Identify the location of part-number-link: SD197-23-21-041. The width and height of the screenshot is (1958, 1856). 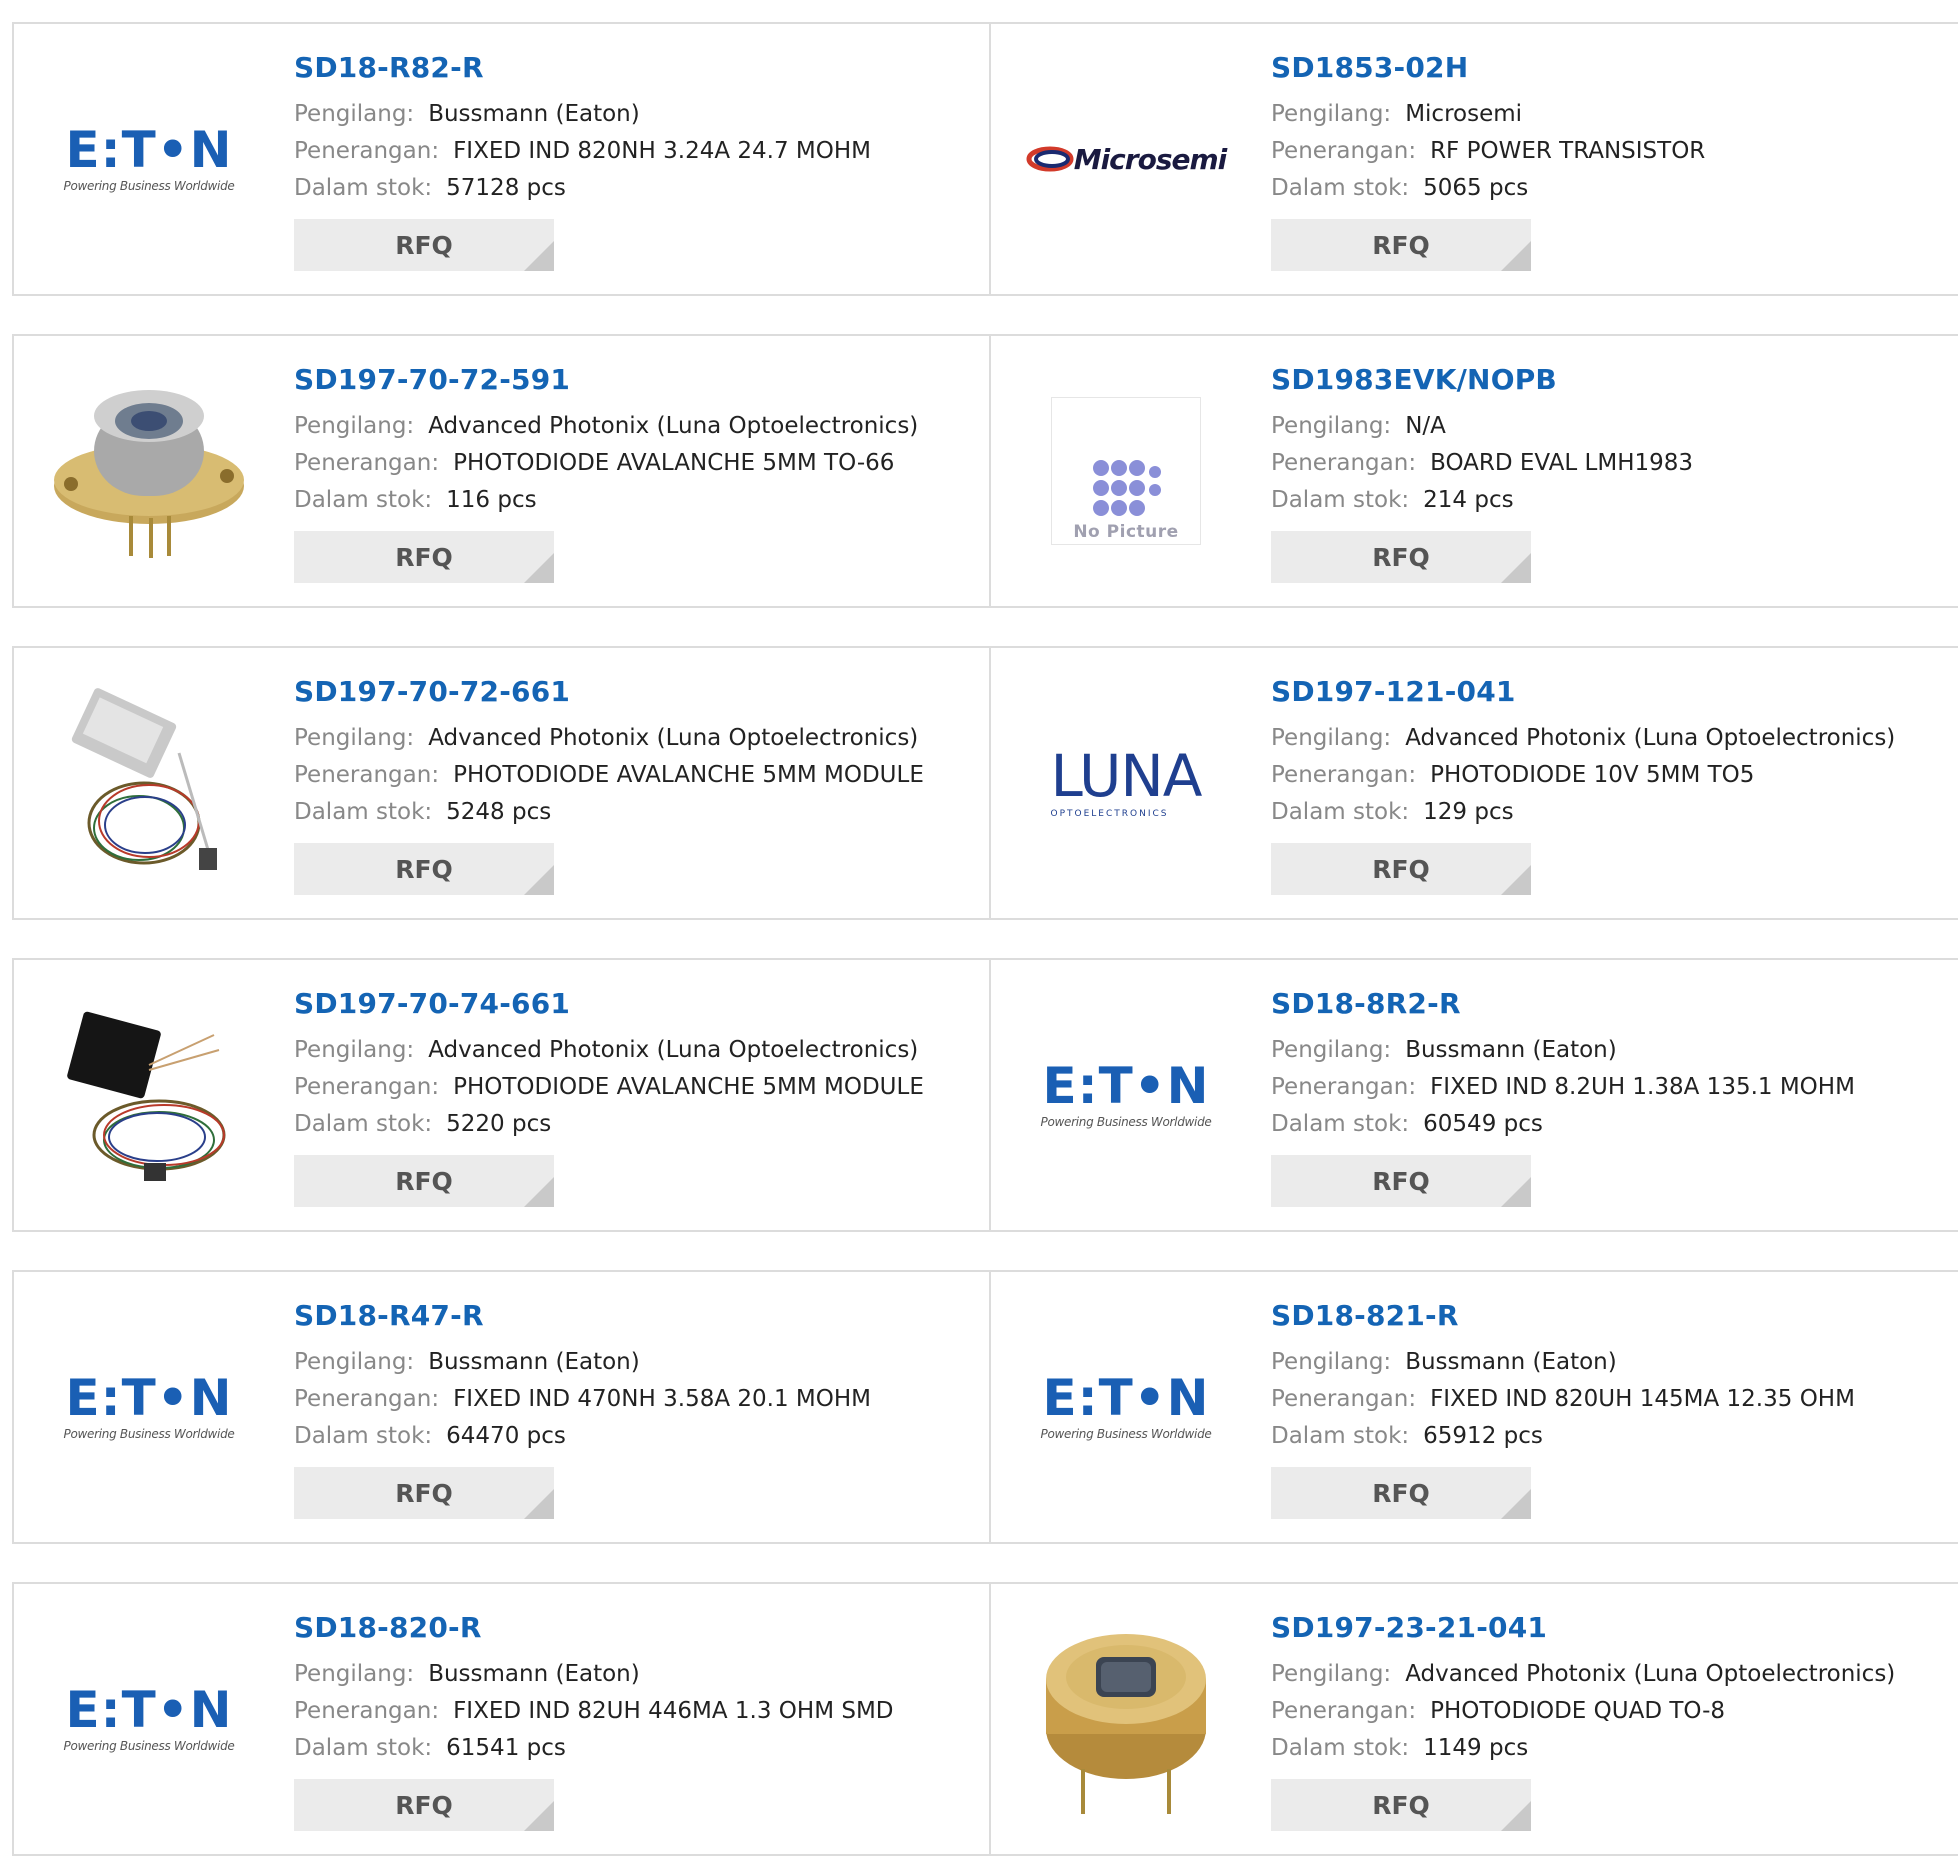
(1610, 1628).